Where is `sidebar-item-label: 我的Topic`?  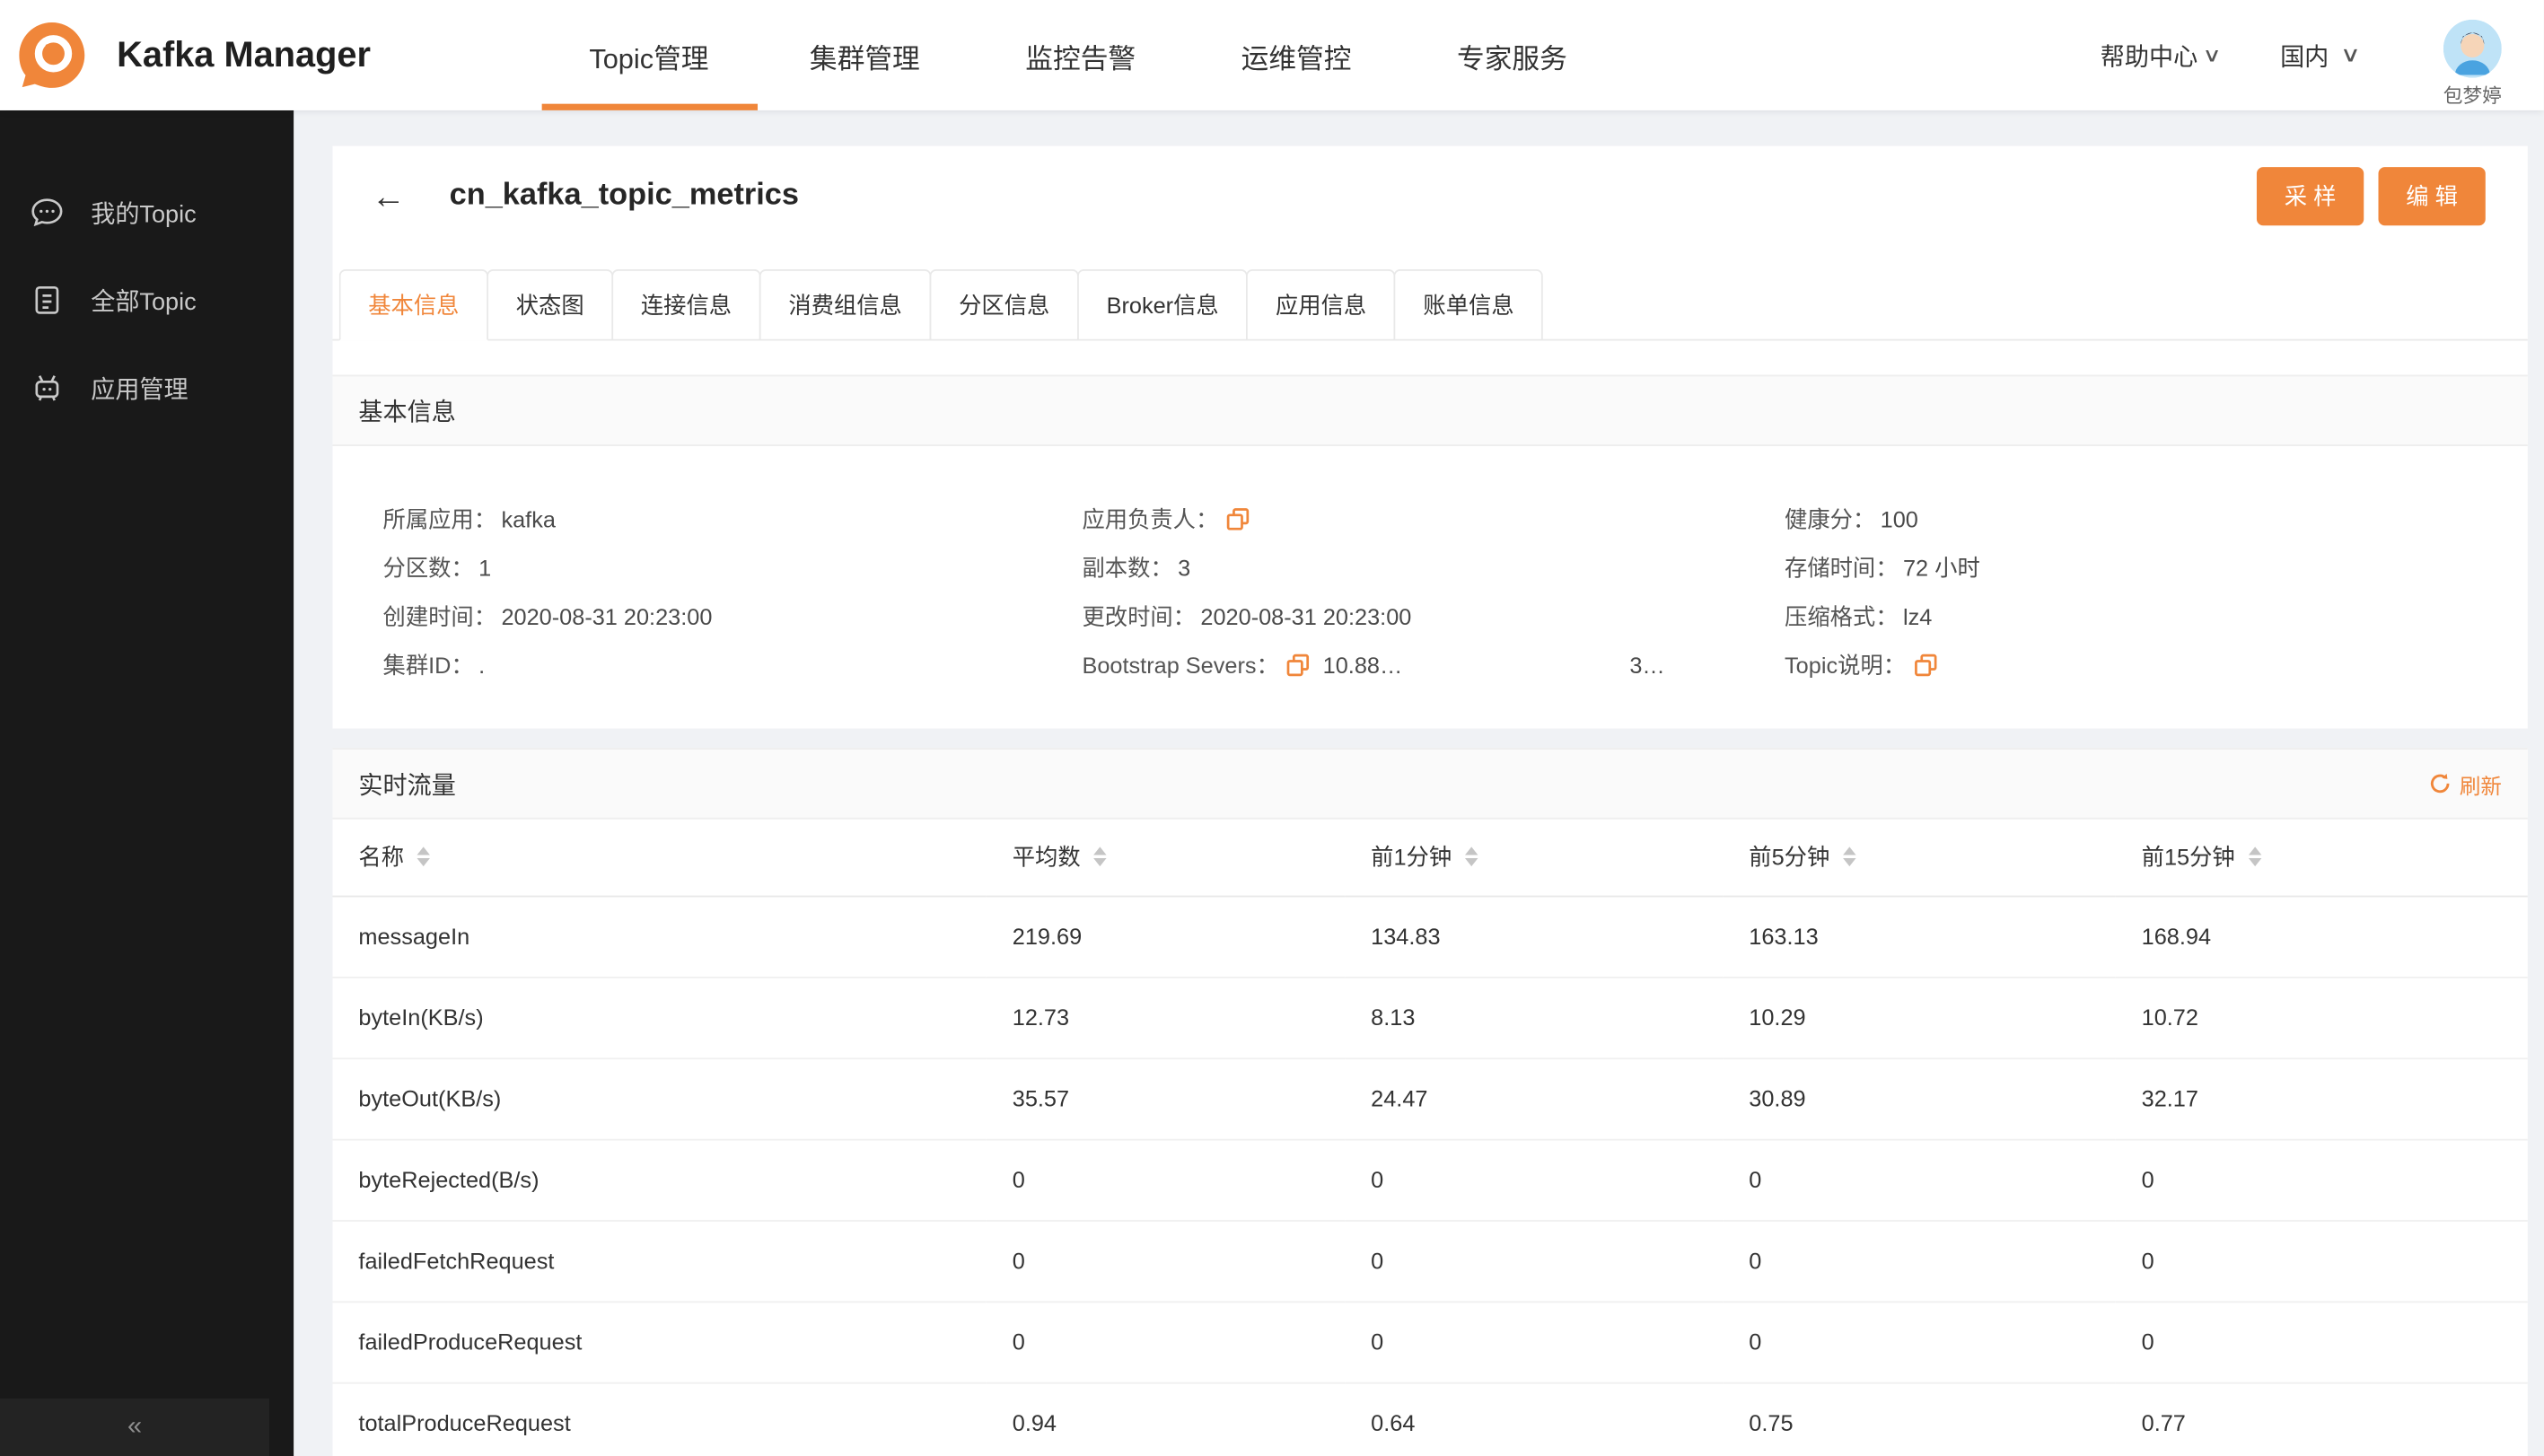 sidebar-item-label: 我的Topic is located at coordinates (144, 214).